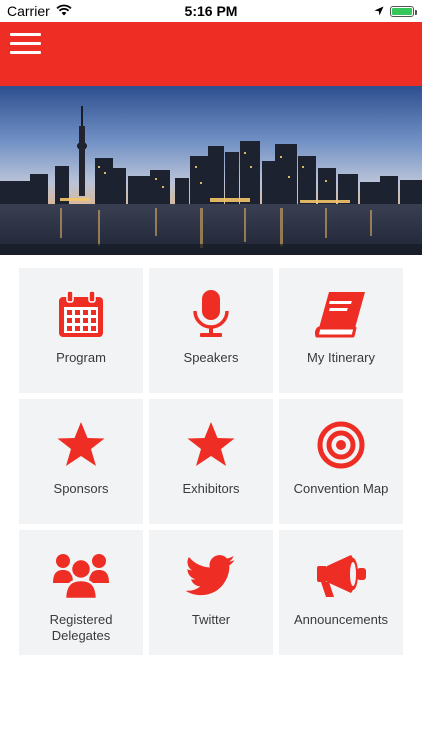 The image size is (422, 750). I want to click on status-right, so click(395, 11).